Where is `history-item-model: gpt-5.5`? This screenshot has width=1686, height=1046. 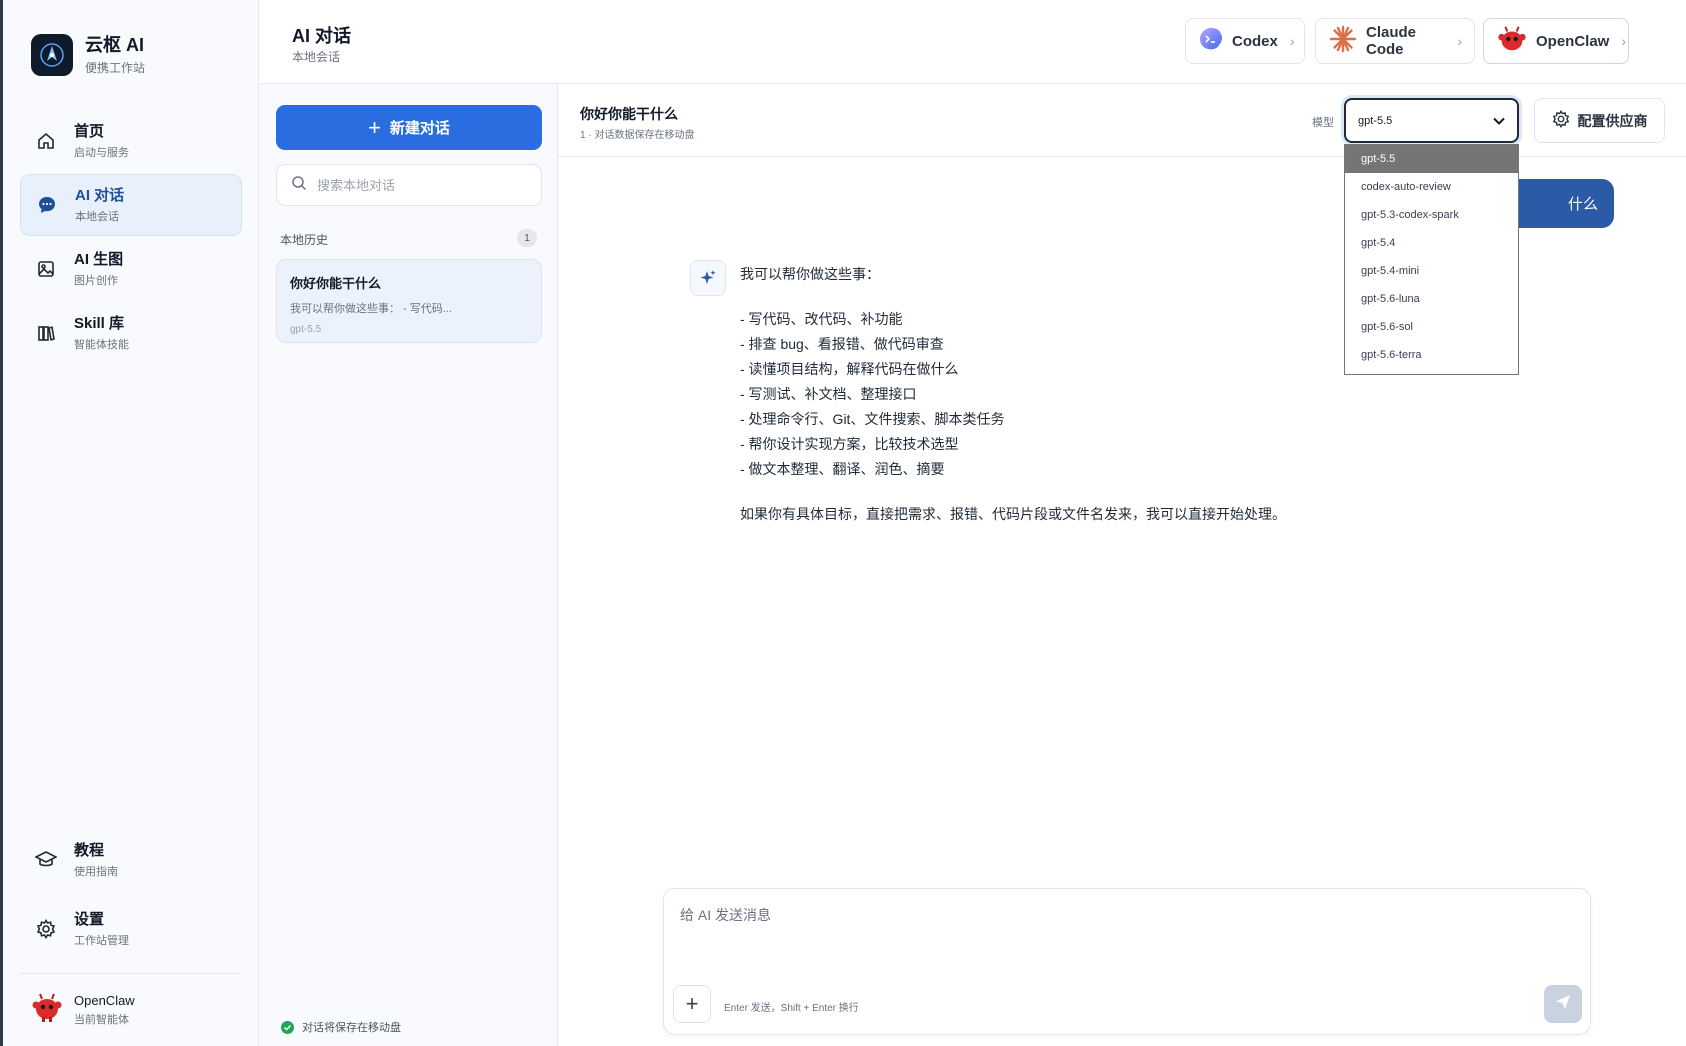 history-item-model: gpt-5.5 is located at coordinates (306, 329).